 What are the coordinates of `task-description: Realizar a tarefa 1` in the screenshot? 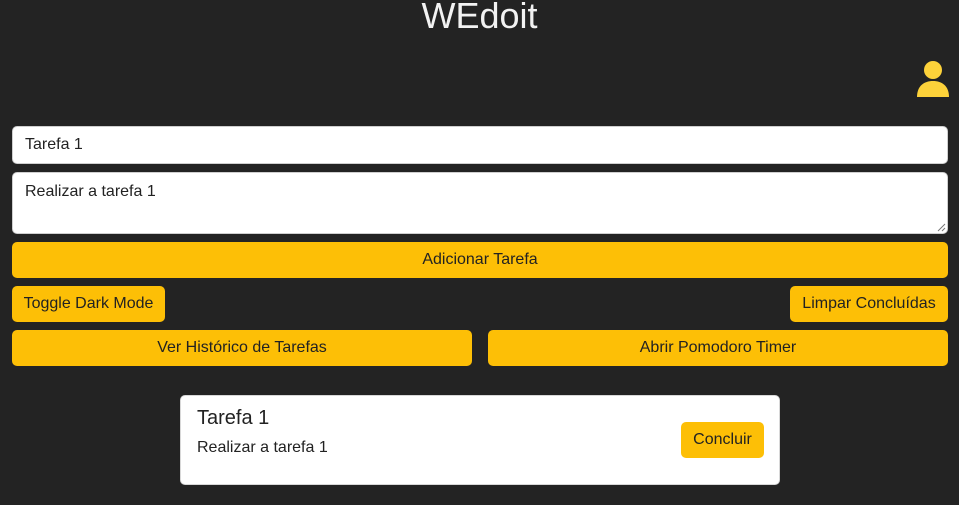 It's located at (262, 447).